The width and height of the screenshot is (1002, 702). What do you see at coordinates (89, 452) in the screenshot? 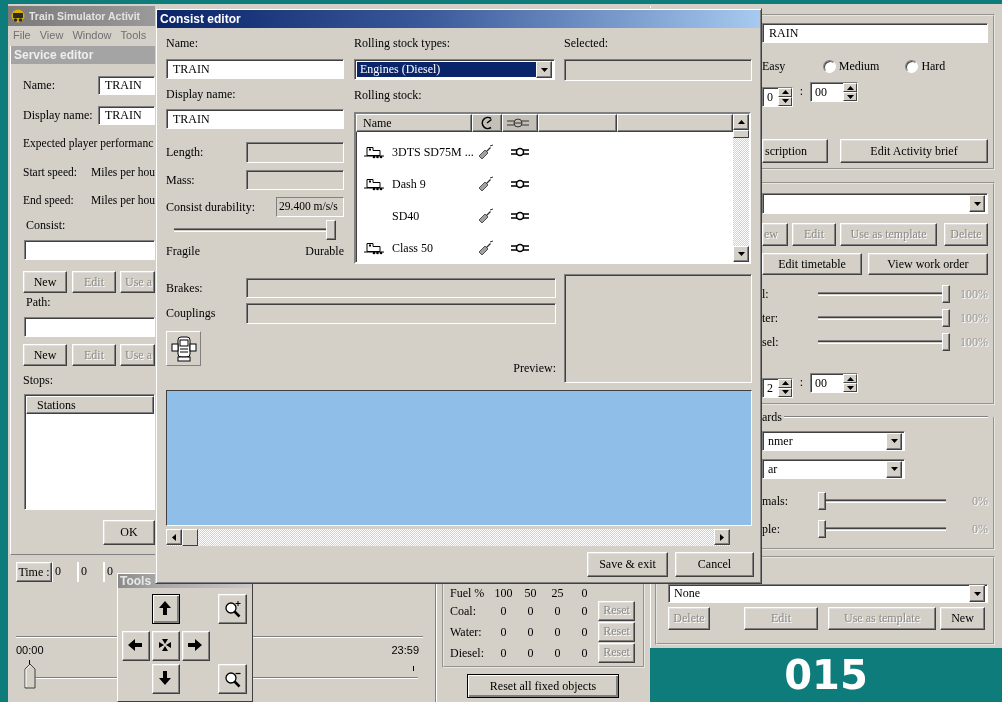
I see `list-box: Stations` at bounding box center [89, 452].